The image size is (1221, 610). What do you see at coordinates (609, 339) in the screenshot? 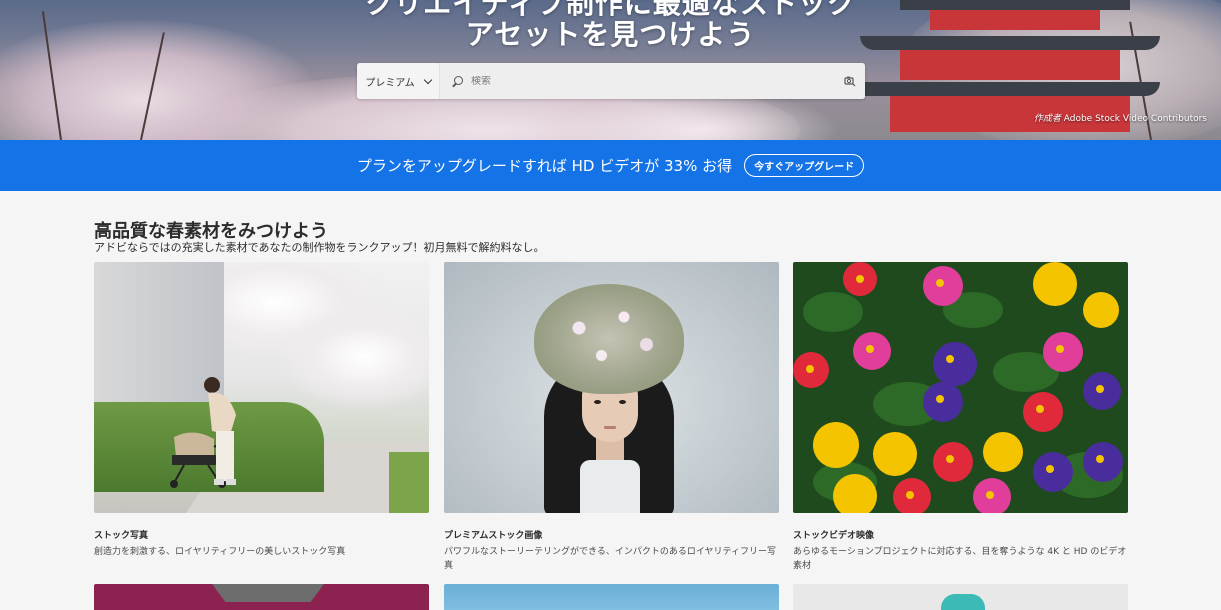
I see `flower-crown` at bounding box center [609, 339].